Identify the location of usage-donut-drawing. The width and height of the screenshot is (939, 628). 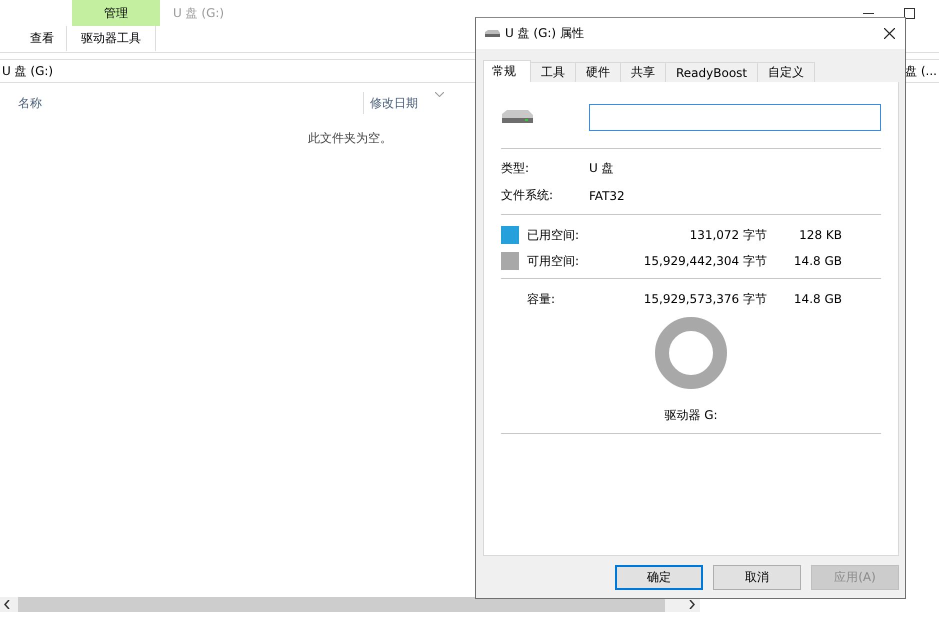
(691, 353).